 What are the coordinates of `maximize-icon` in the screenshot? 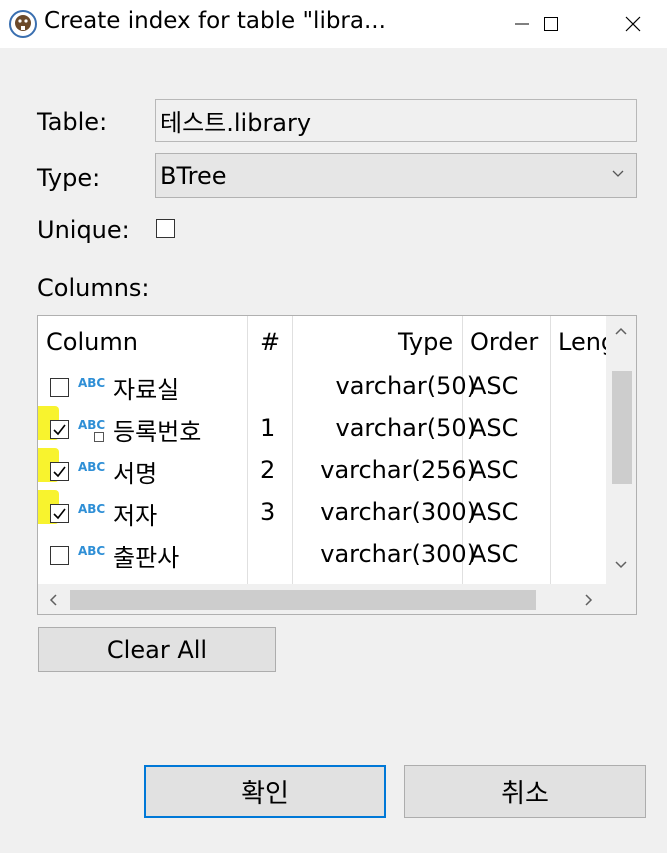 It's located at (551, 24).